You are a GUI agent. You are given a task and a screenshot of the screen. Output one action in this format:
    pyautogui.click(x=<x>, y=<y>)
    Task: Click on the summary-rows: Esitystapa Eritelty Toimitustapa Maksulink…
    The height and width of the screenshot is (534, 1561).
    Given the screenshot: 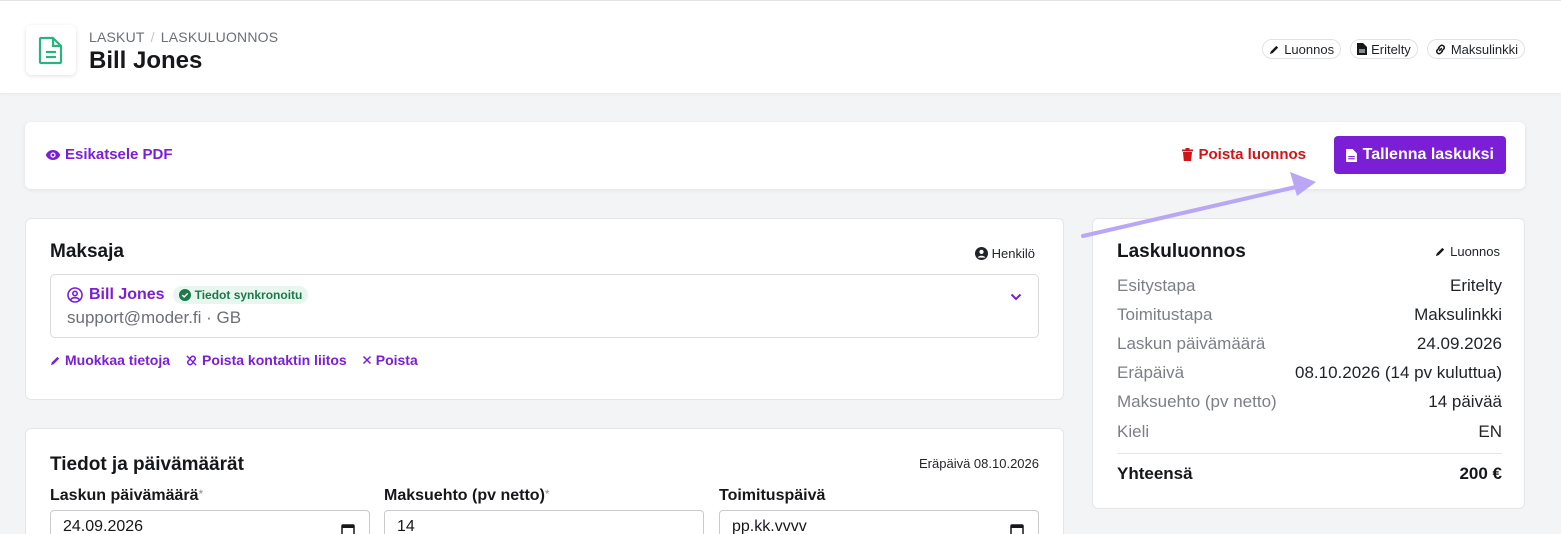 What is the action you would take?
    pyautogui.click(x=1309, y=358)
    